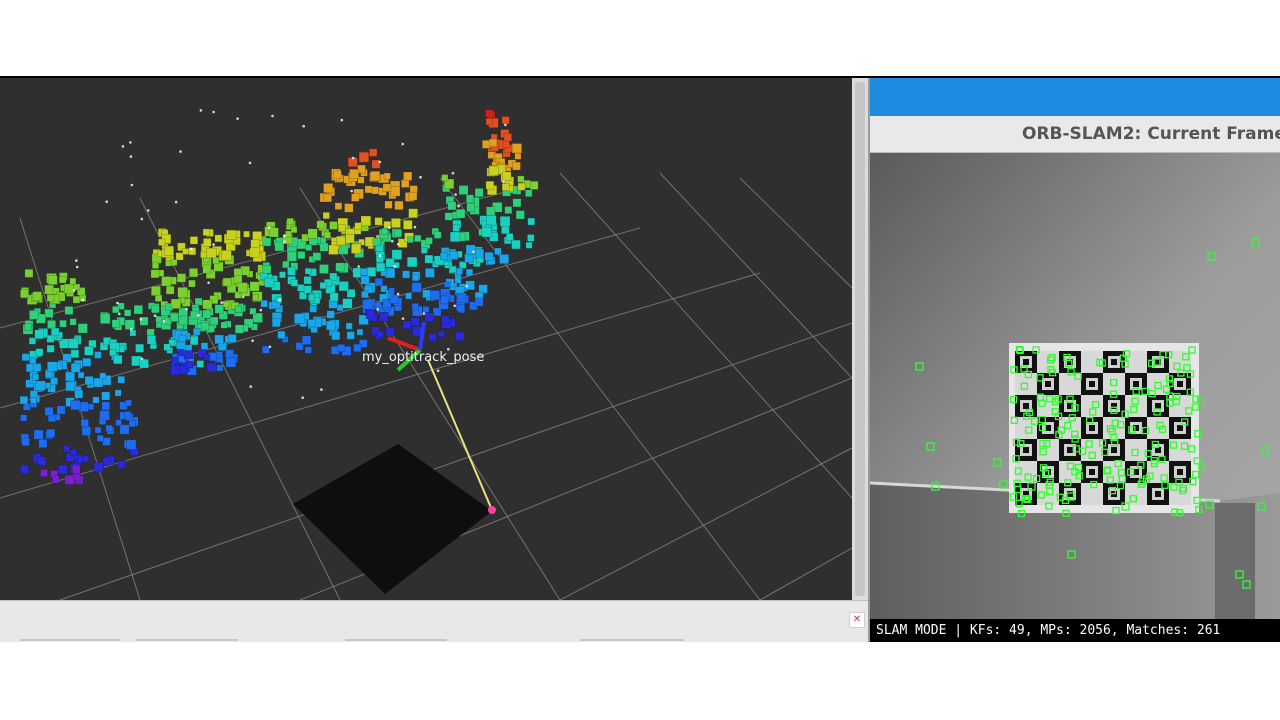  What do you see at coordinates (392, 519) in the screenshot?
I see `robot-footprint` at bounding box center [392, 519].